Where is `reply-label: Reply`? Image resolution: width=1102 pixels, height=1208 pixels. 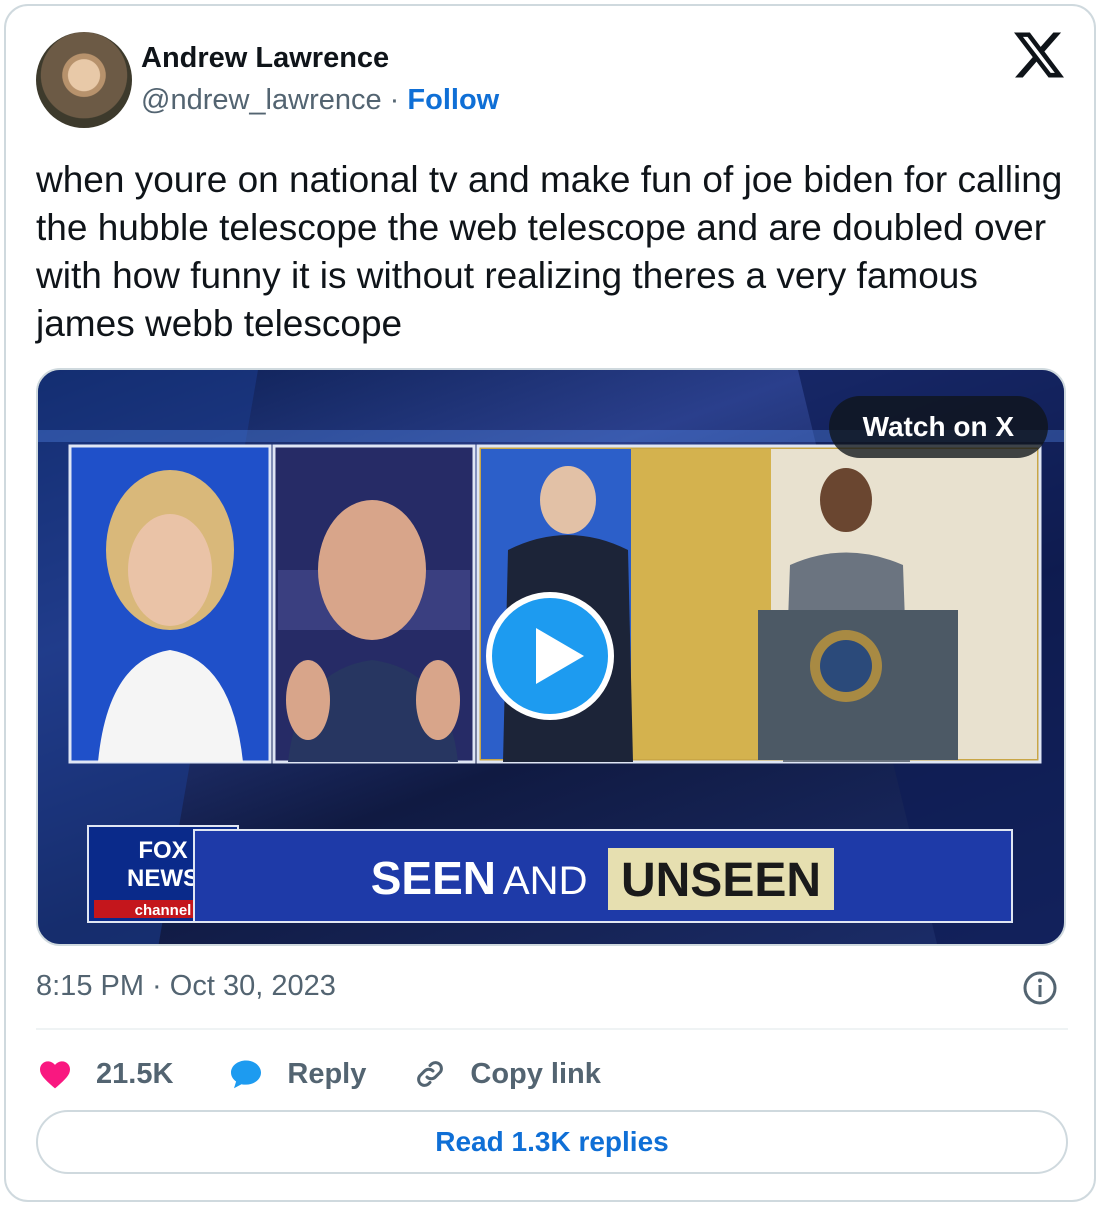
reply-label: Reply is located at coordinates (327, 1073).